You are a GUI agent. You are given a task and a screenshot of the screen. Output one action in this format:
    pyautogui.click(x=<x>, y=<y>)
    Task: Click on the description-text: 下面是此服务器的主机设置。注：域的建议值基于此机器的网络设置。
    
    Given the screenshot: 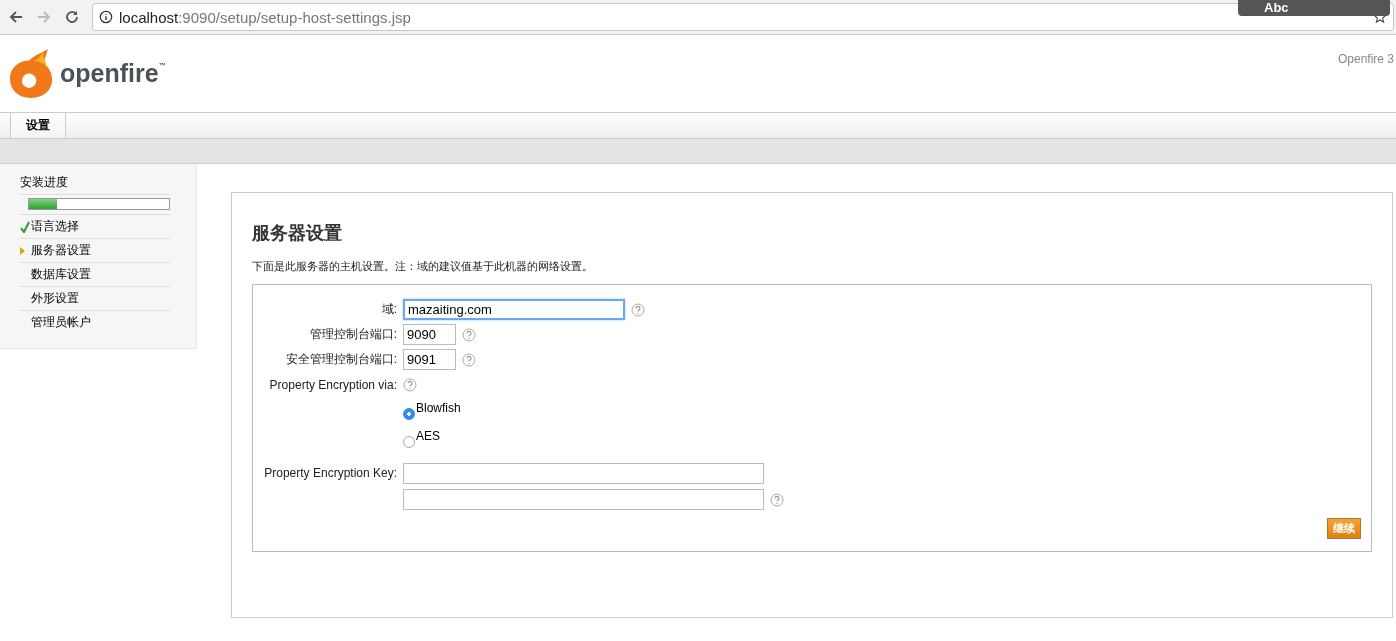 What is the action you would take?
    pyautogui.click(x=423, y=266)
    